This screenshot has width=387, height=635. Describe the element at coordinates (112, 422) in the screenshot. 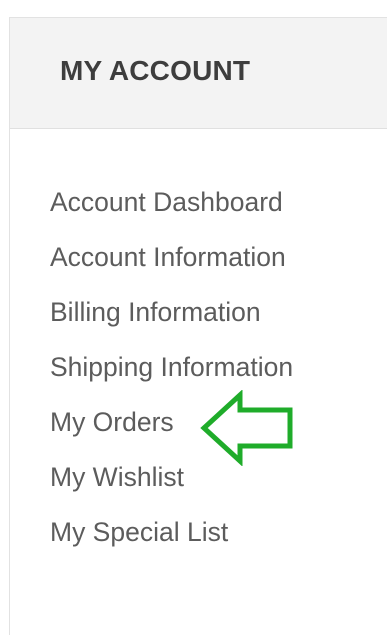

I see `nav-item-label: My Orders` at that location.